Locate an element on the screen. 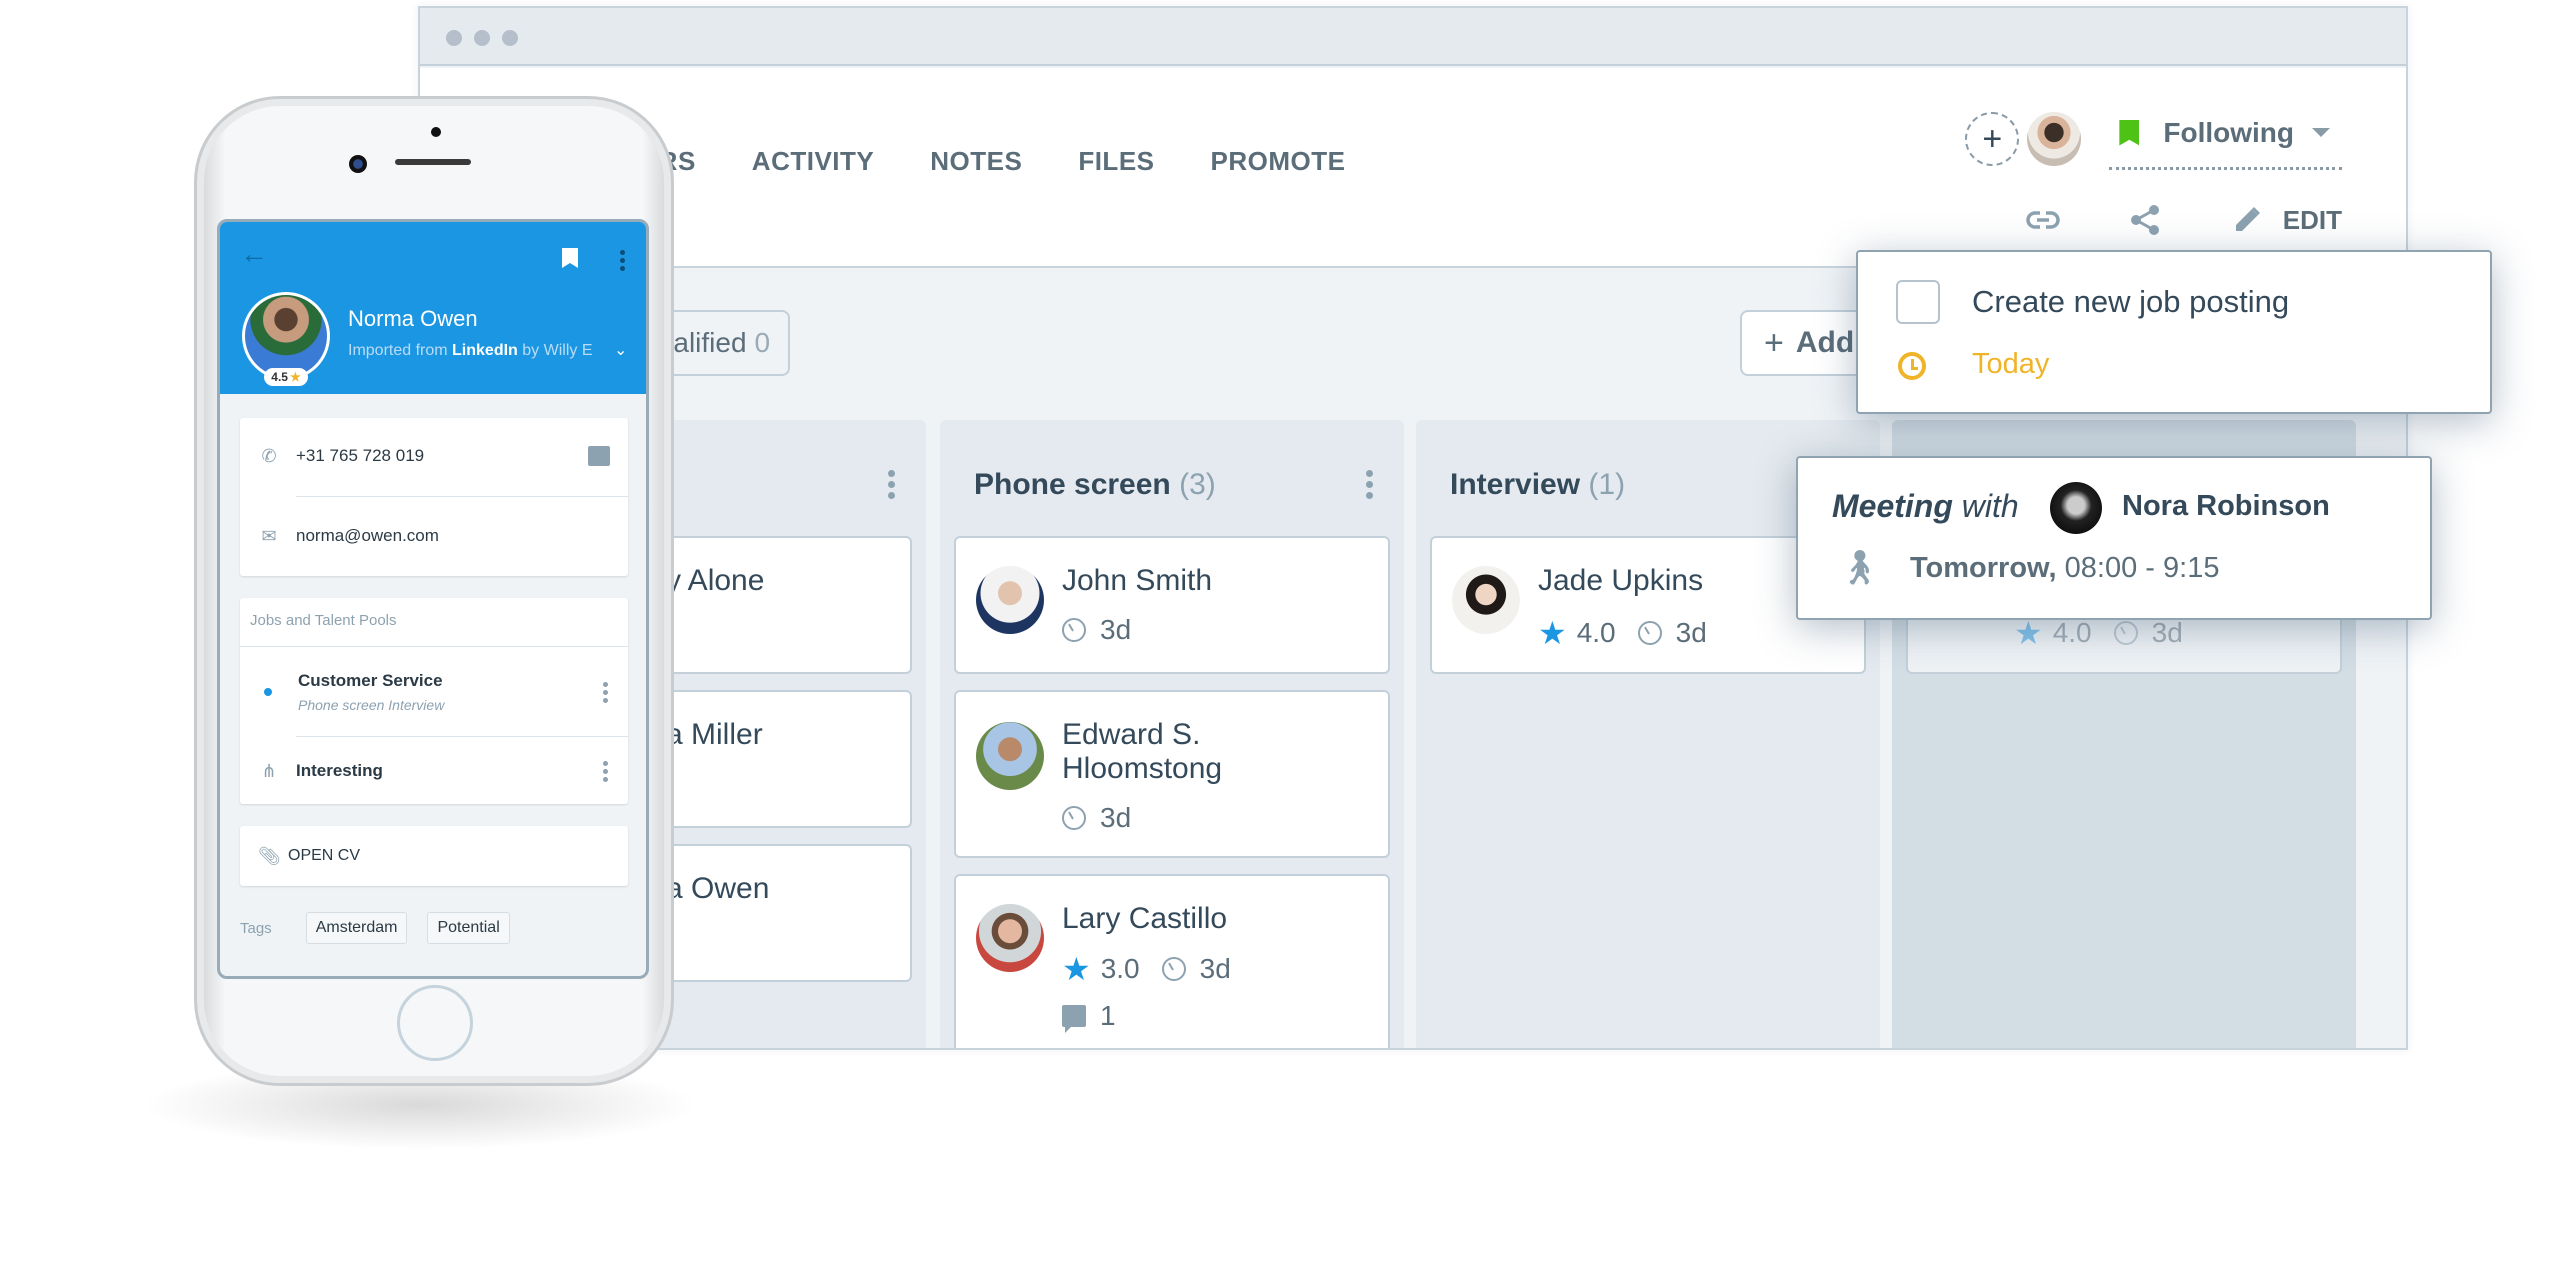  open-cv-button: 📎︎ OPEN CV is located at coordinates (434, 856).